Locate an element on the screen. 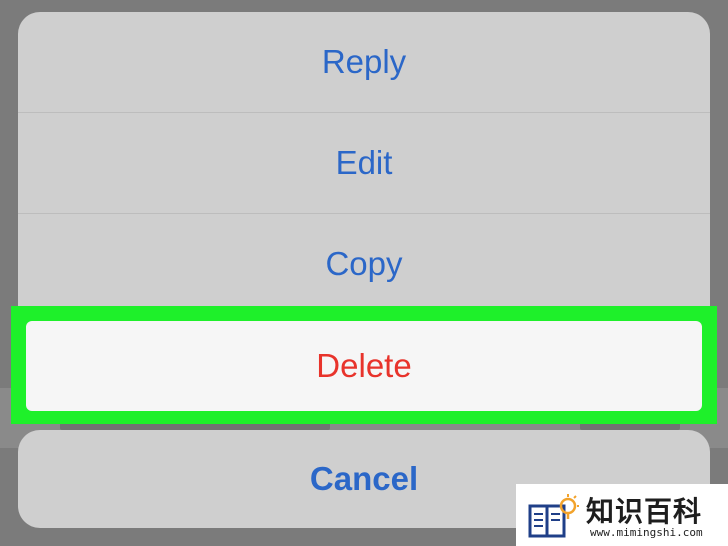 This screenshot has width=728, height=546. watermark-url: www.mimingshi.com is located at coordinates (646, 532).